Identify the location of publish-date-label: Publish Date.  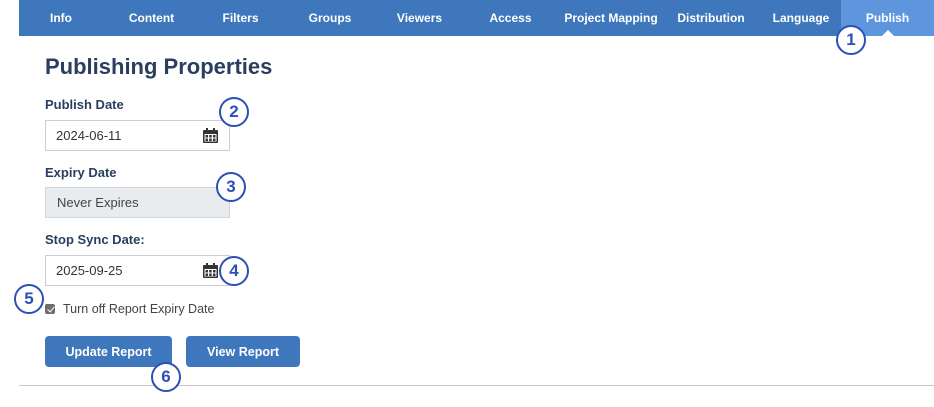
(84, 104).